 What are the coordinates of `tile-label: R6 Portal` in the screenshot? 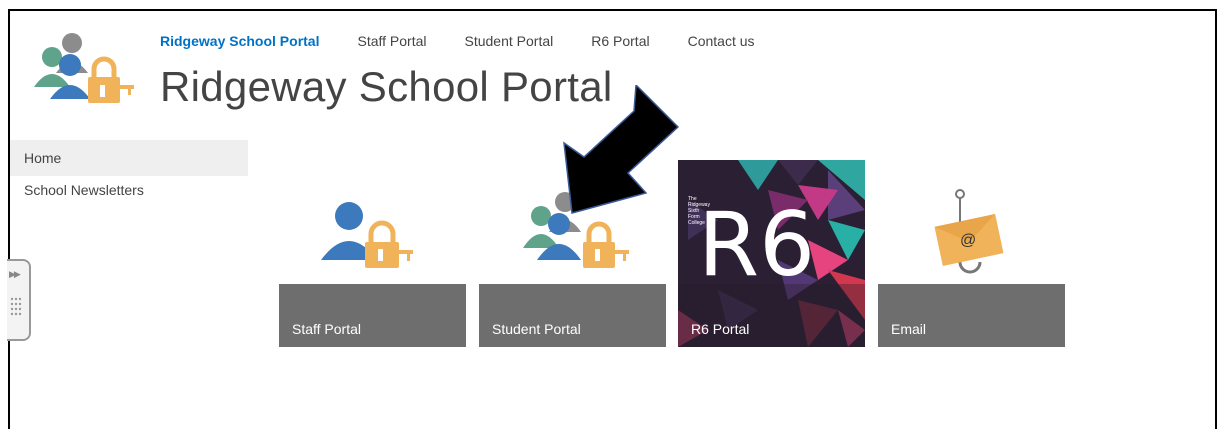 It's located at (720, 329).